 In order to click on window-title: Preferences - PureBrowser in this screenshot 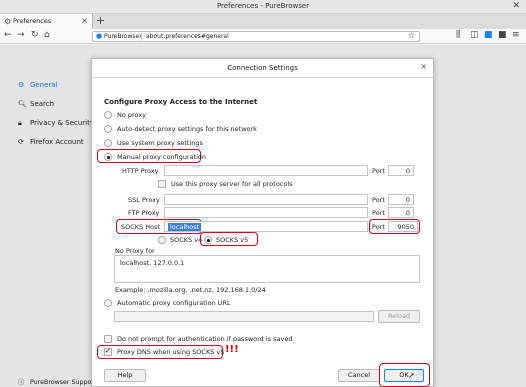, I will do `click(263, 6)`.